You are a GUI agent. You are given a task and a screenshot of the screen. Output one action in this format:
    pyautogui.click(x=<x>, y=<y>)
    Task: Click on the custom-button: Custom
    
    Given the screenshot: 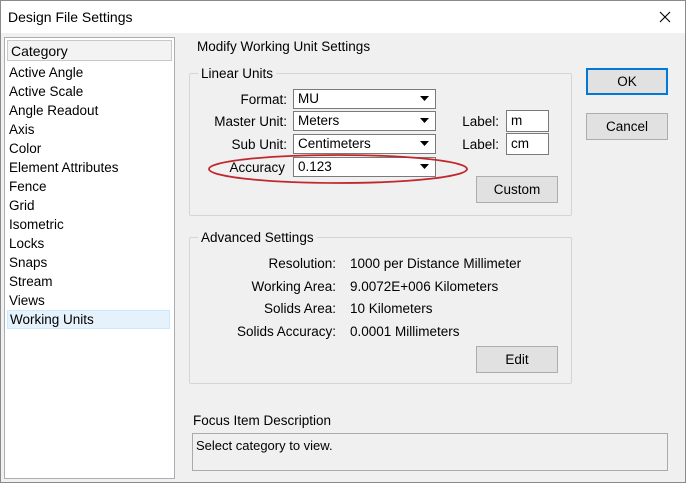 What is the action you would take?
    pyautogui.click(x=517, y=189)
    